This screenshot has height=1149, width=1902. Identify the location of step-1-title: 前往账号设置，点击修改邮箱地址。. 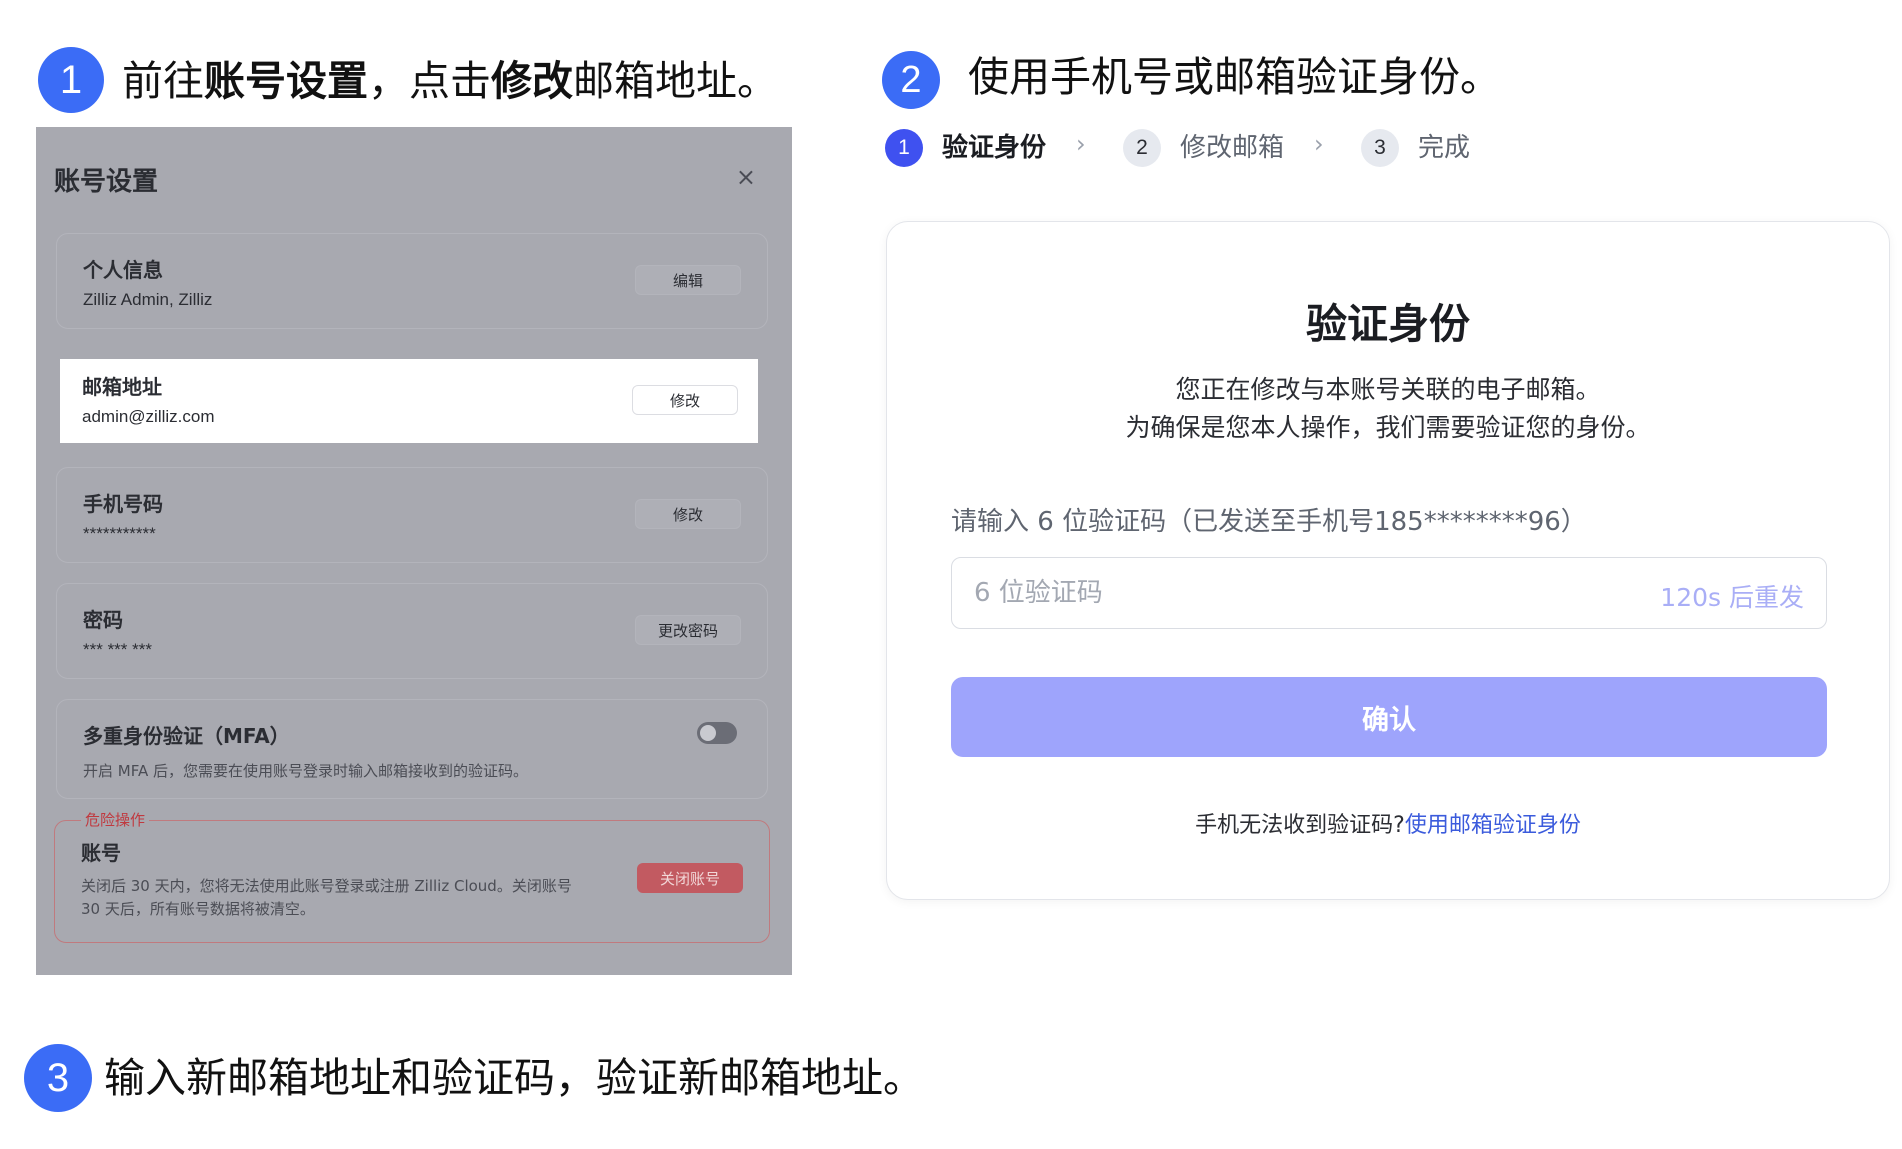
(450, 81).